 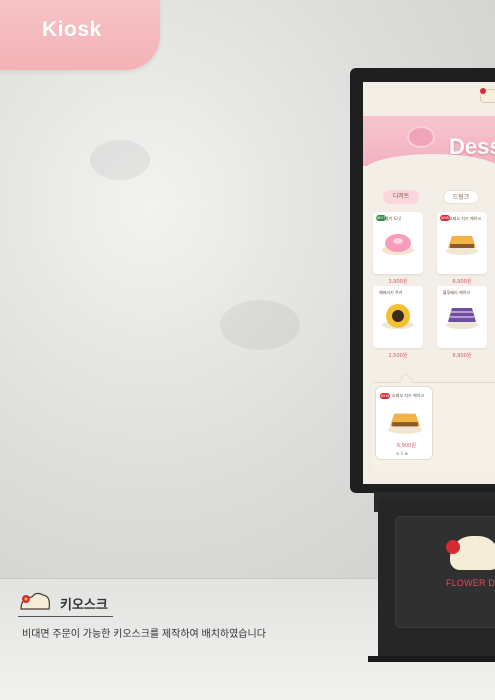 What do you see at coordinates (457, 292) in the screenshot?
I see `menu-name: 블루베리 케이크` at bounding box center [457, 292].